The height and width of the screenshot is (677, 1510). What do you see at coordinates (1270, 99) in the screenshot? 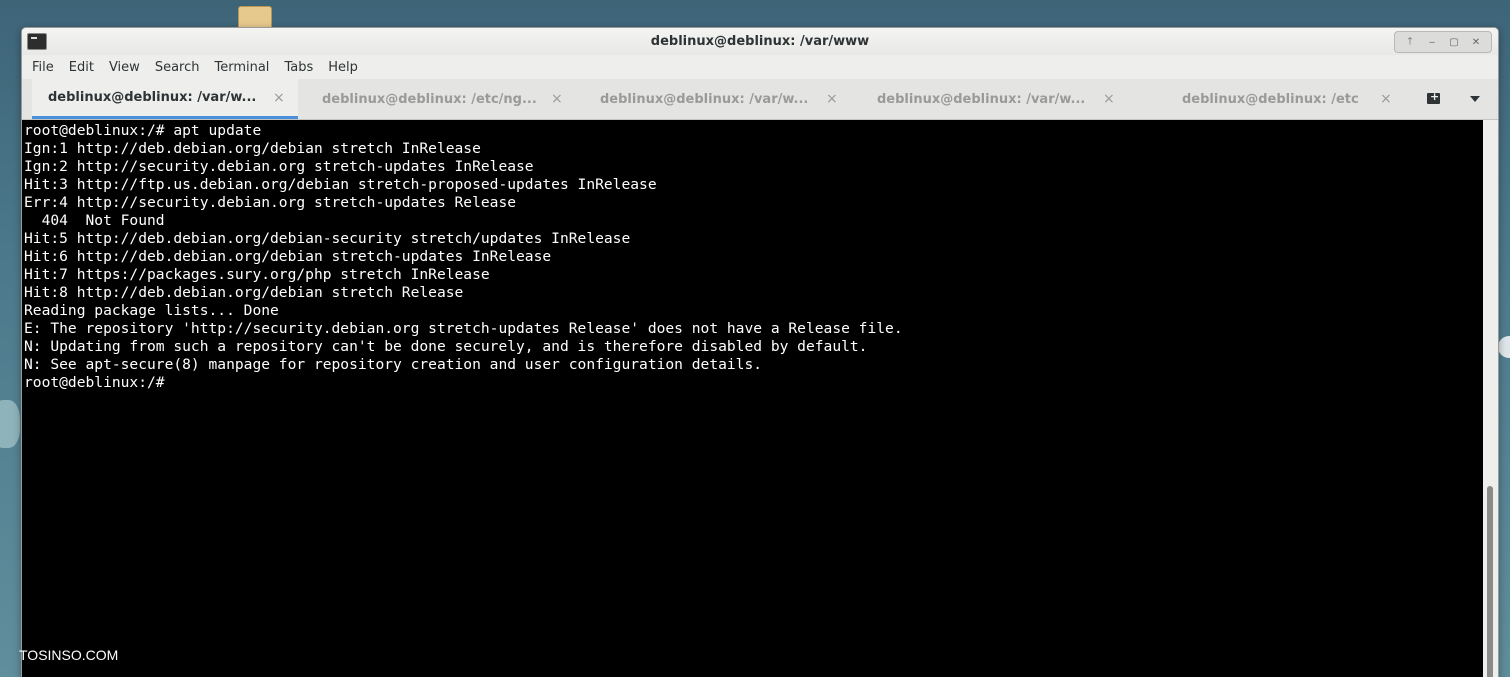
I see `tab-label: deblinux@deblinux: /etc` at bounding box center [1270, 99].